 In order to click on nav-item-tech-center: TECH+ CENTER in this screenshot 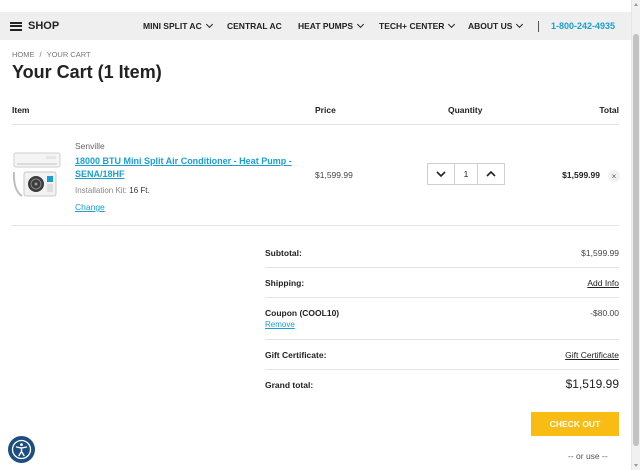, I will do `click(417, 26)`.